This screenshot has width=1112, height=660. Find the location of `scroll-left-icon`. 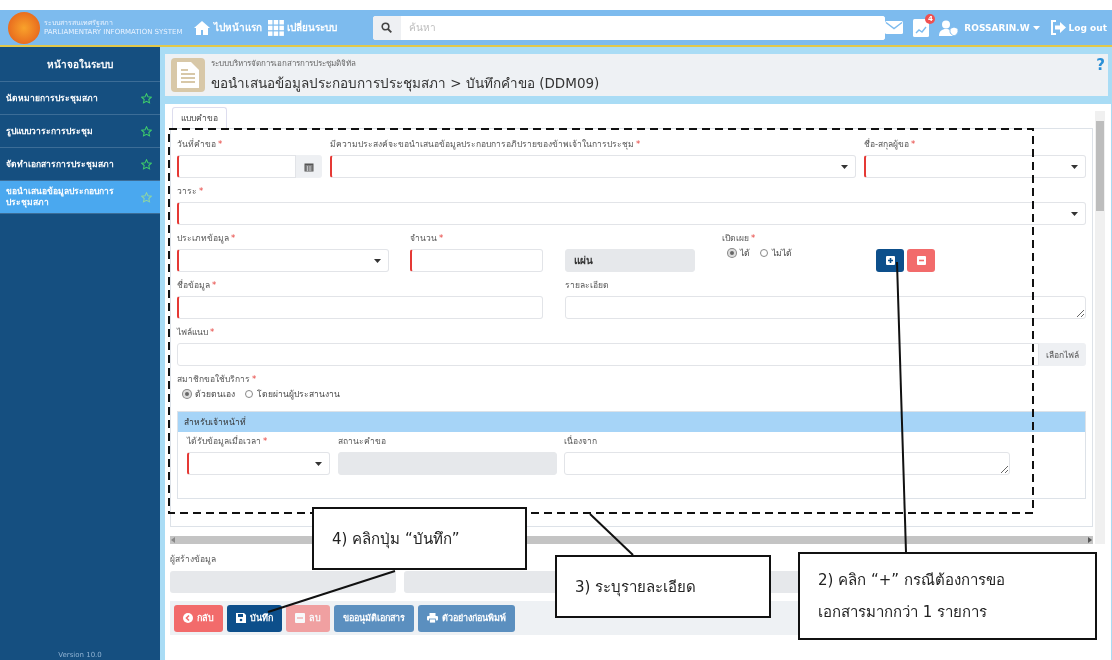

scroll-left-icon is located at coordinates (173, 540).